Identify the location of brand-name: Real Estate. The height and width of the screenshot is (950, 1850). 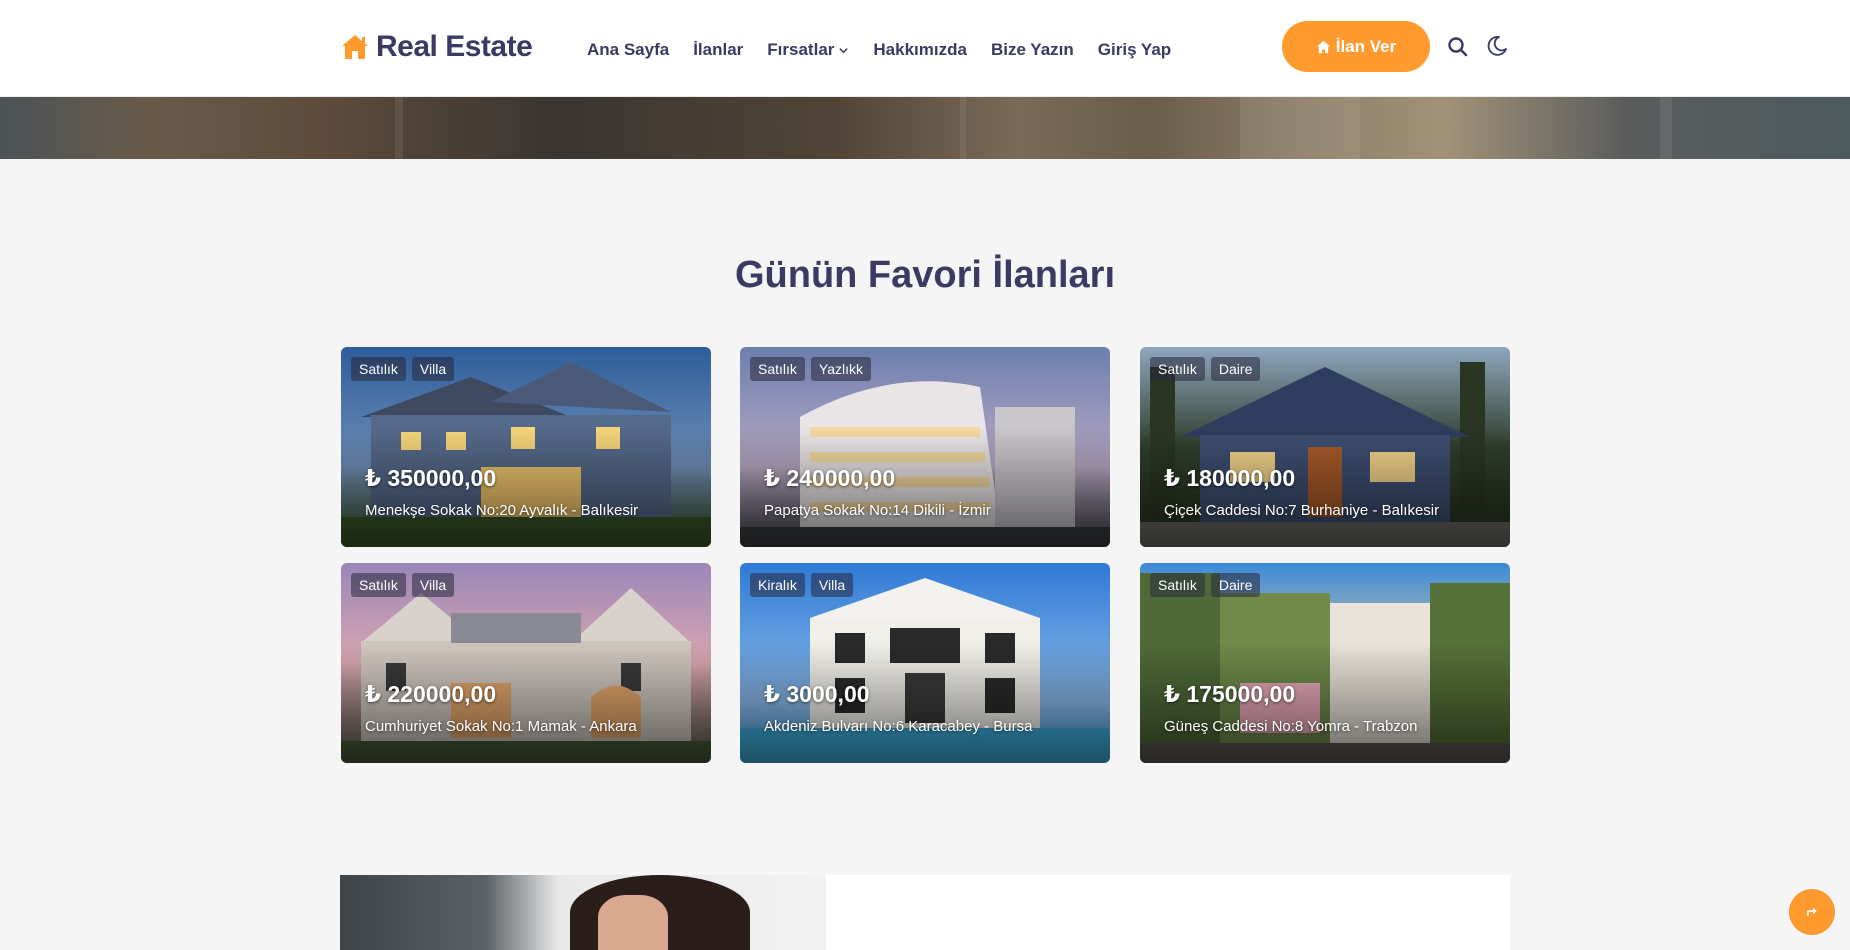
(454, 46).